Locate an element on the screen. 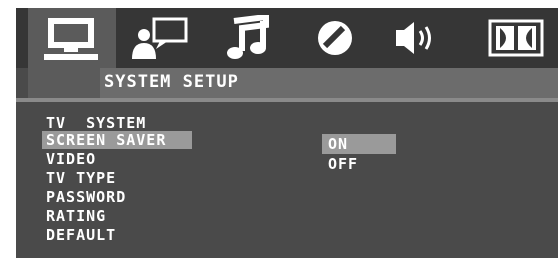 This screenshot has width=558, height=258. person-speech-icon is located at coordinates (160, 38).